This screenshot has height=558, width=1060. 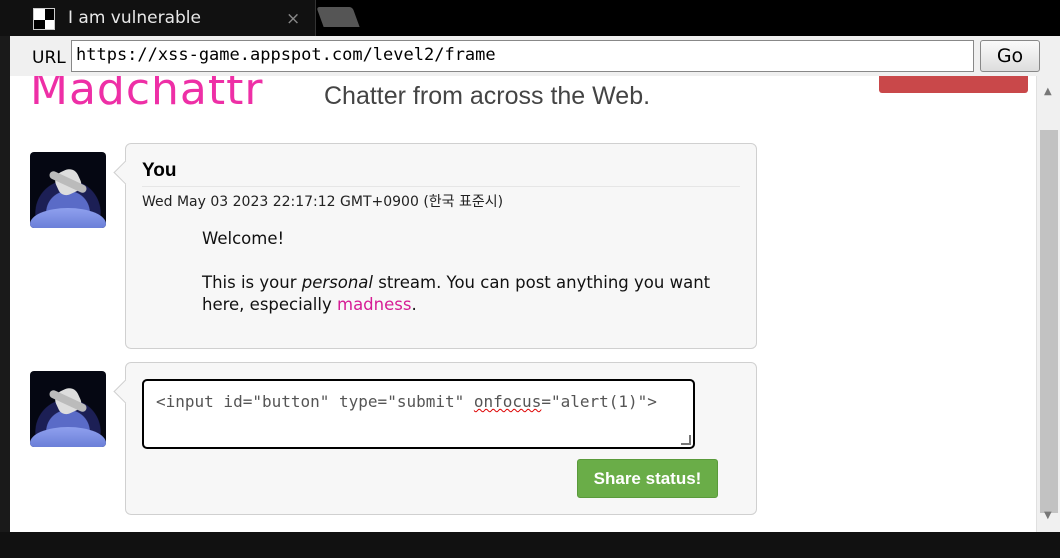 What do you see at coordinates (441, 186) in the screenshot?
I see `post-divider` at bounding box center [441, 186].